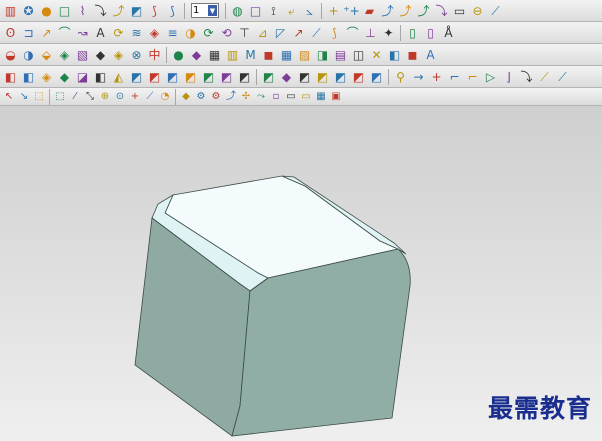 The image size is (602, 441). Describe the element at coordinates (105, 97) in the screenshot. I see `toolbar-button-icon: ⊕` at that location.